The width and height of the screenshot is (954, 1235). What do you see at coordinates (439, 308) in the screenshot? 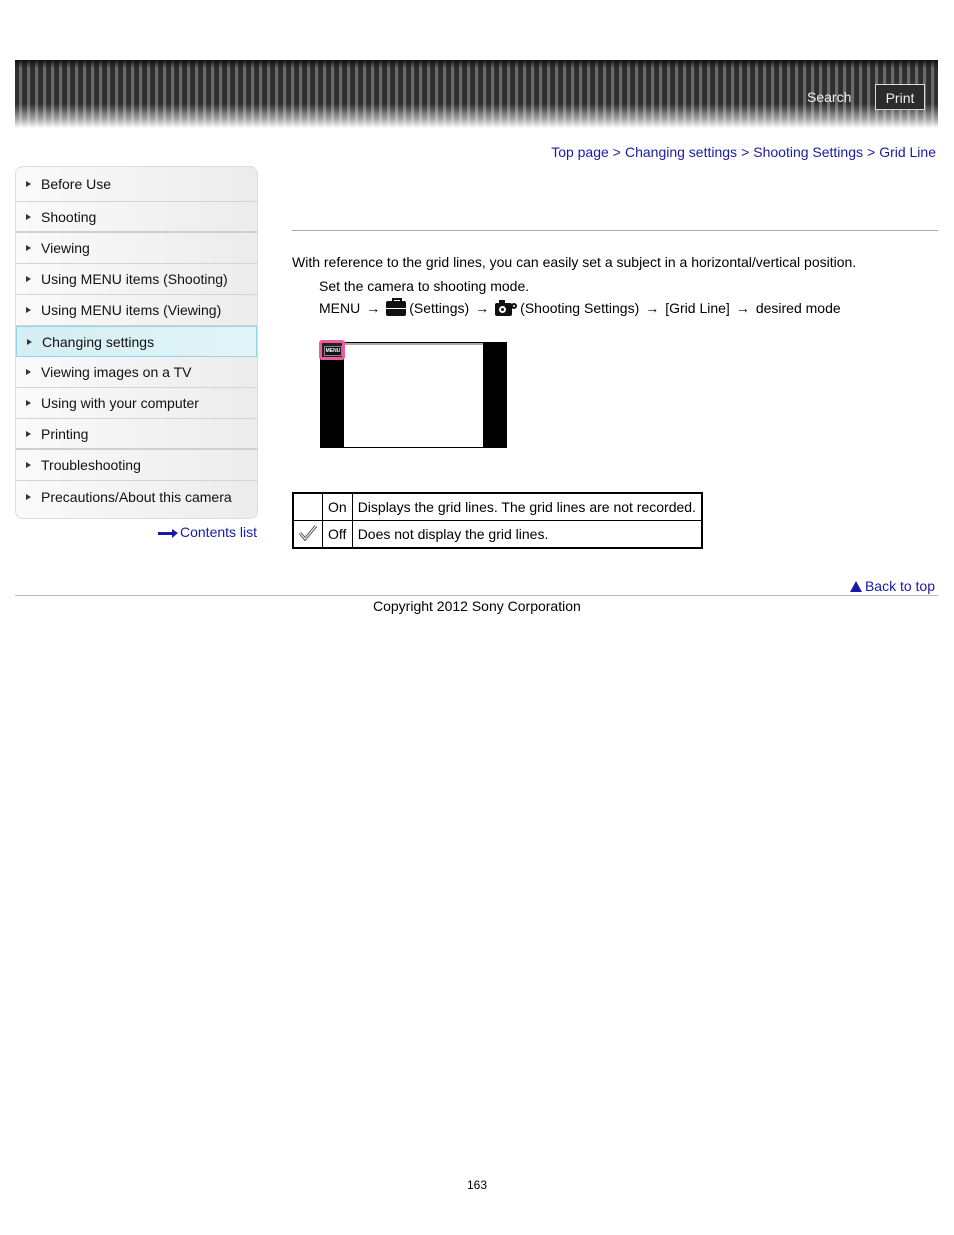
I see `settings-label: (Settings)` at bounding box center [439, 308].